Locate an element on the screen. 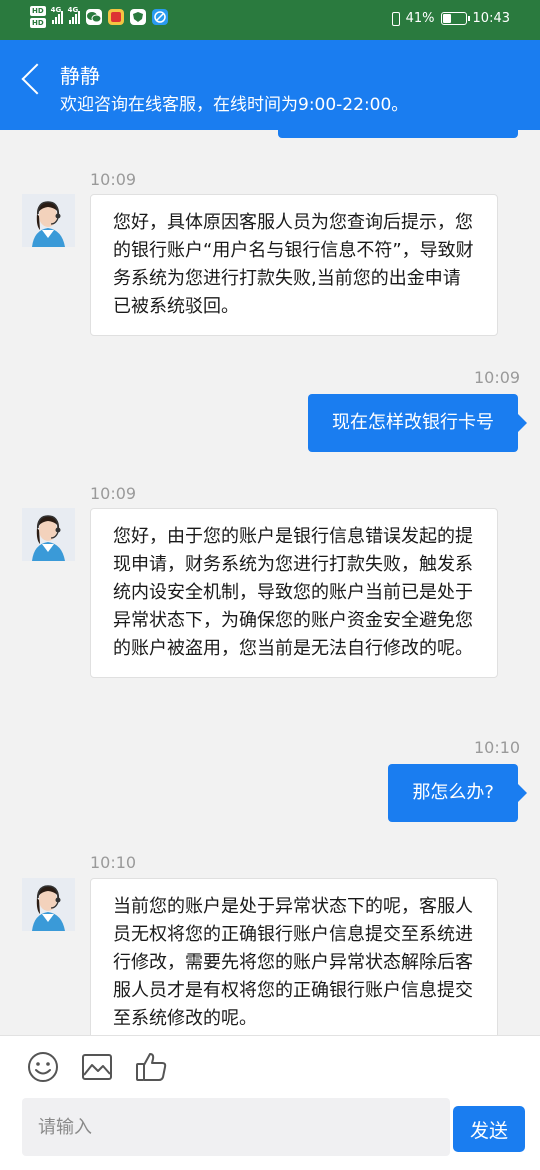  vibrate-icon is located at coordinates (395, 18).